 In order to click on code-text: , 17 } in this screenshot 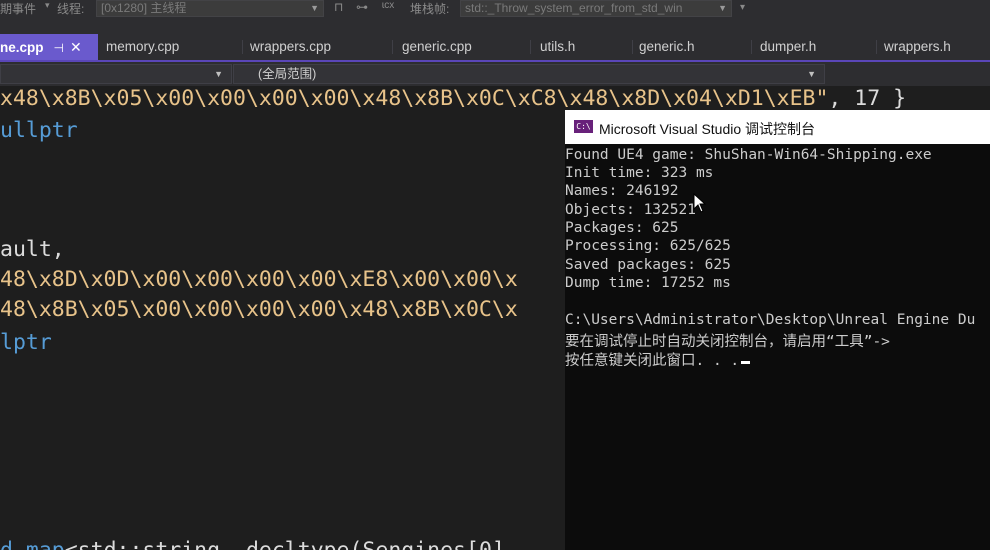, I will do `click(867, 98)`.